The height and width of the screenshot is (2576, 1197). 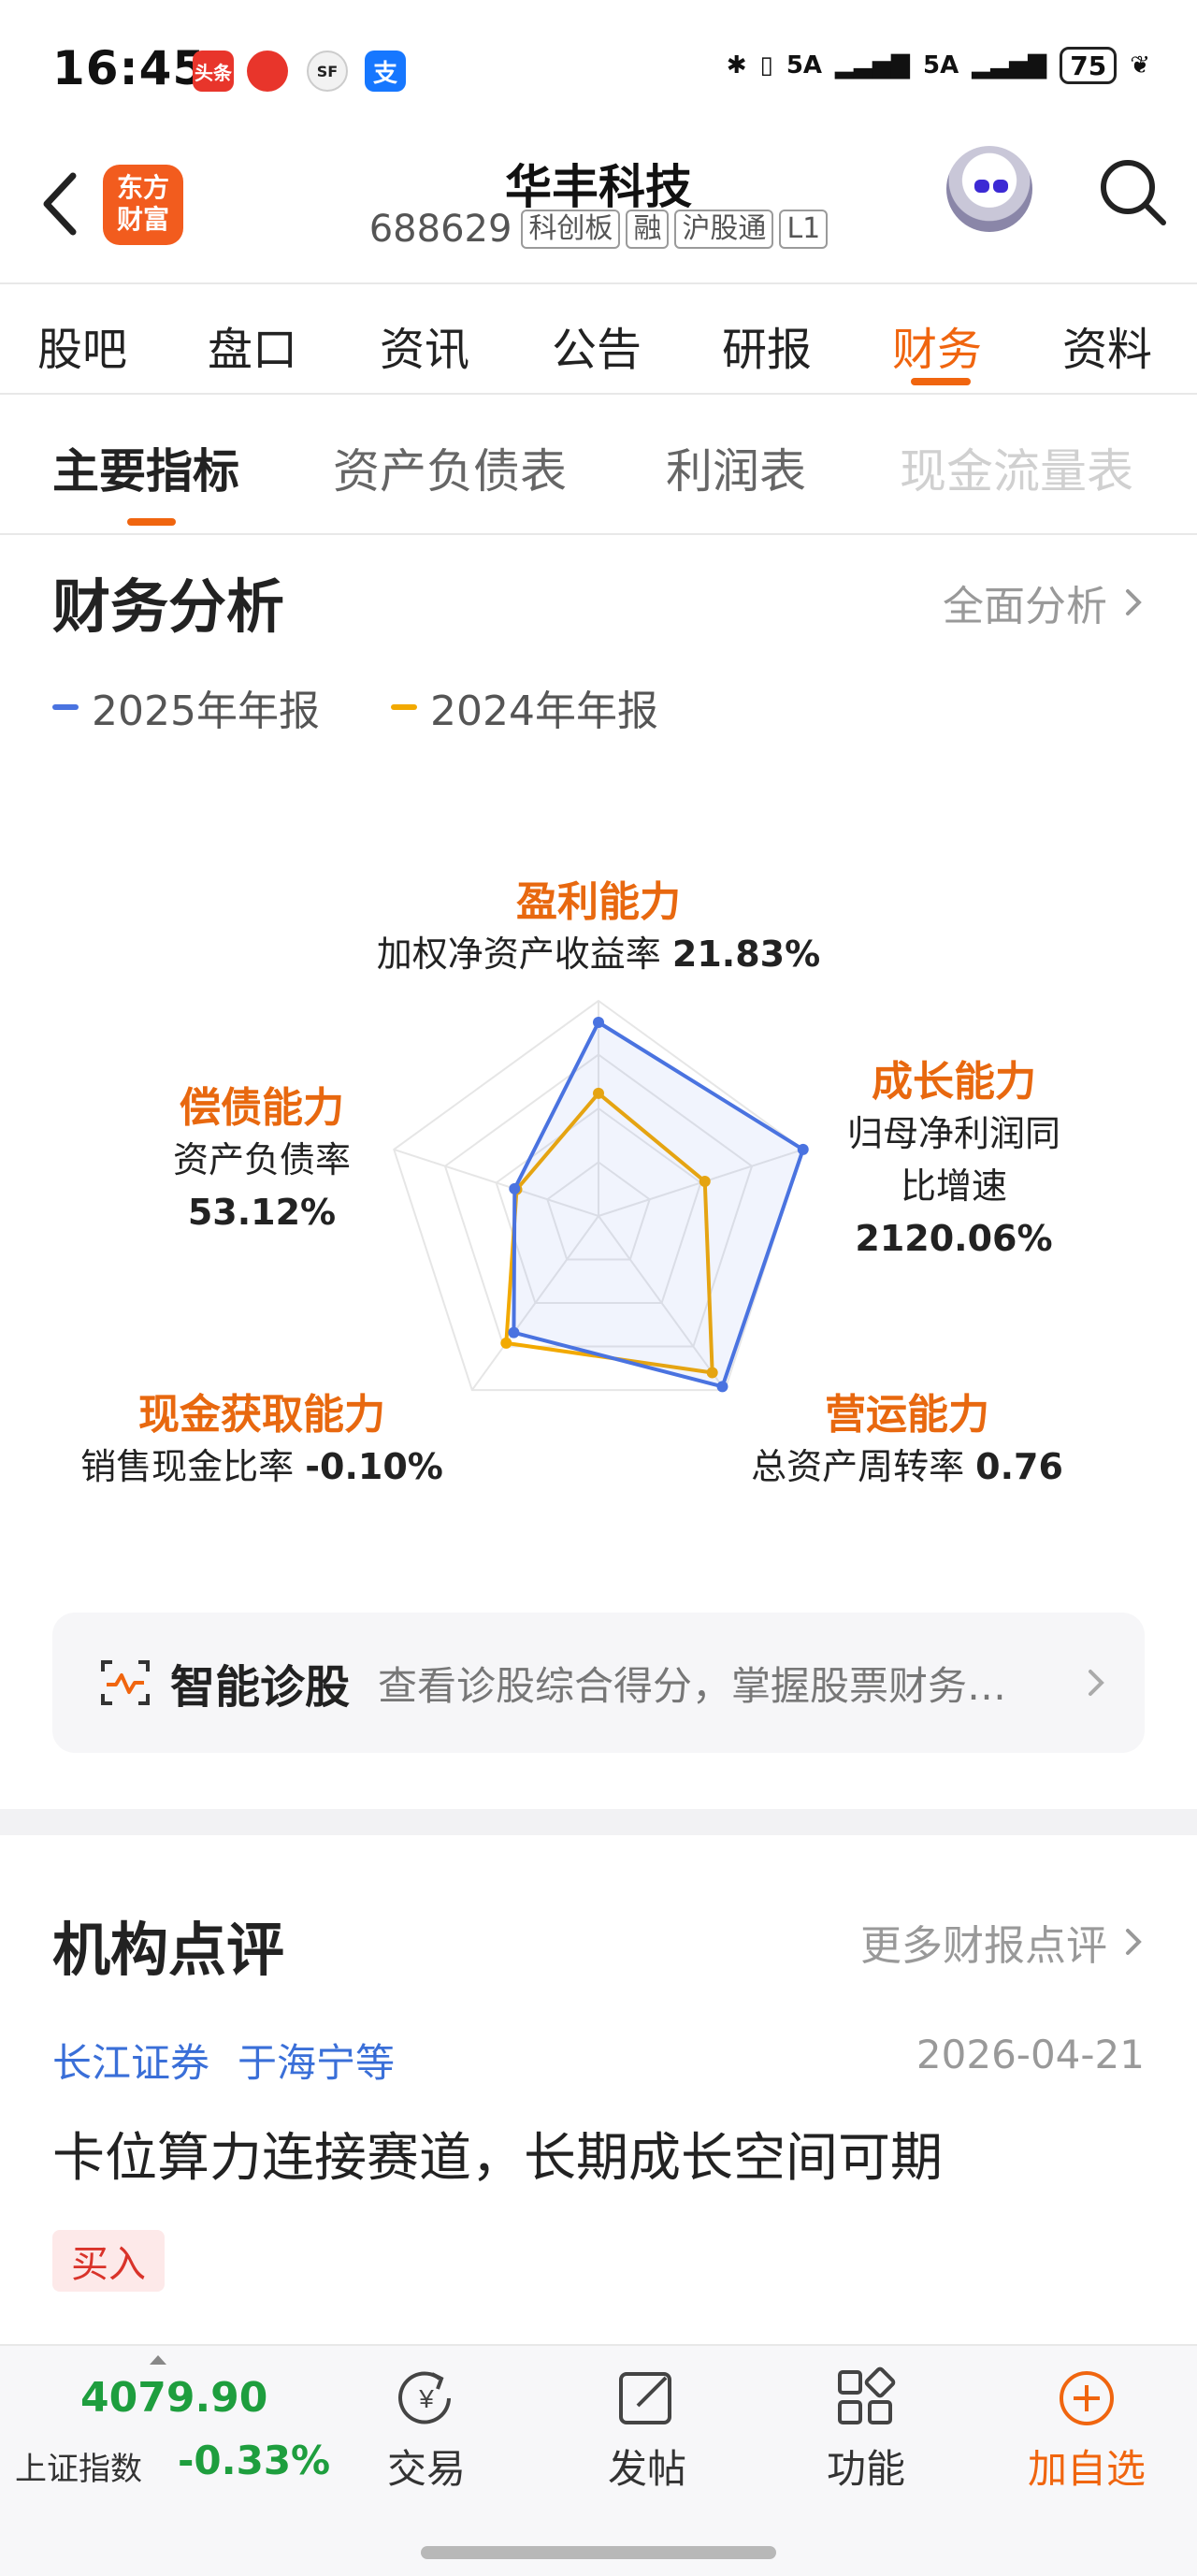 What do you see at coordinates (254, 2460) in the screenshot?
I see `index-change: -0.33%` at bounding box center [254, 2460].